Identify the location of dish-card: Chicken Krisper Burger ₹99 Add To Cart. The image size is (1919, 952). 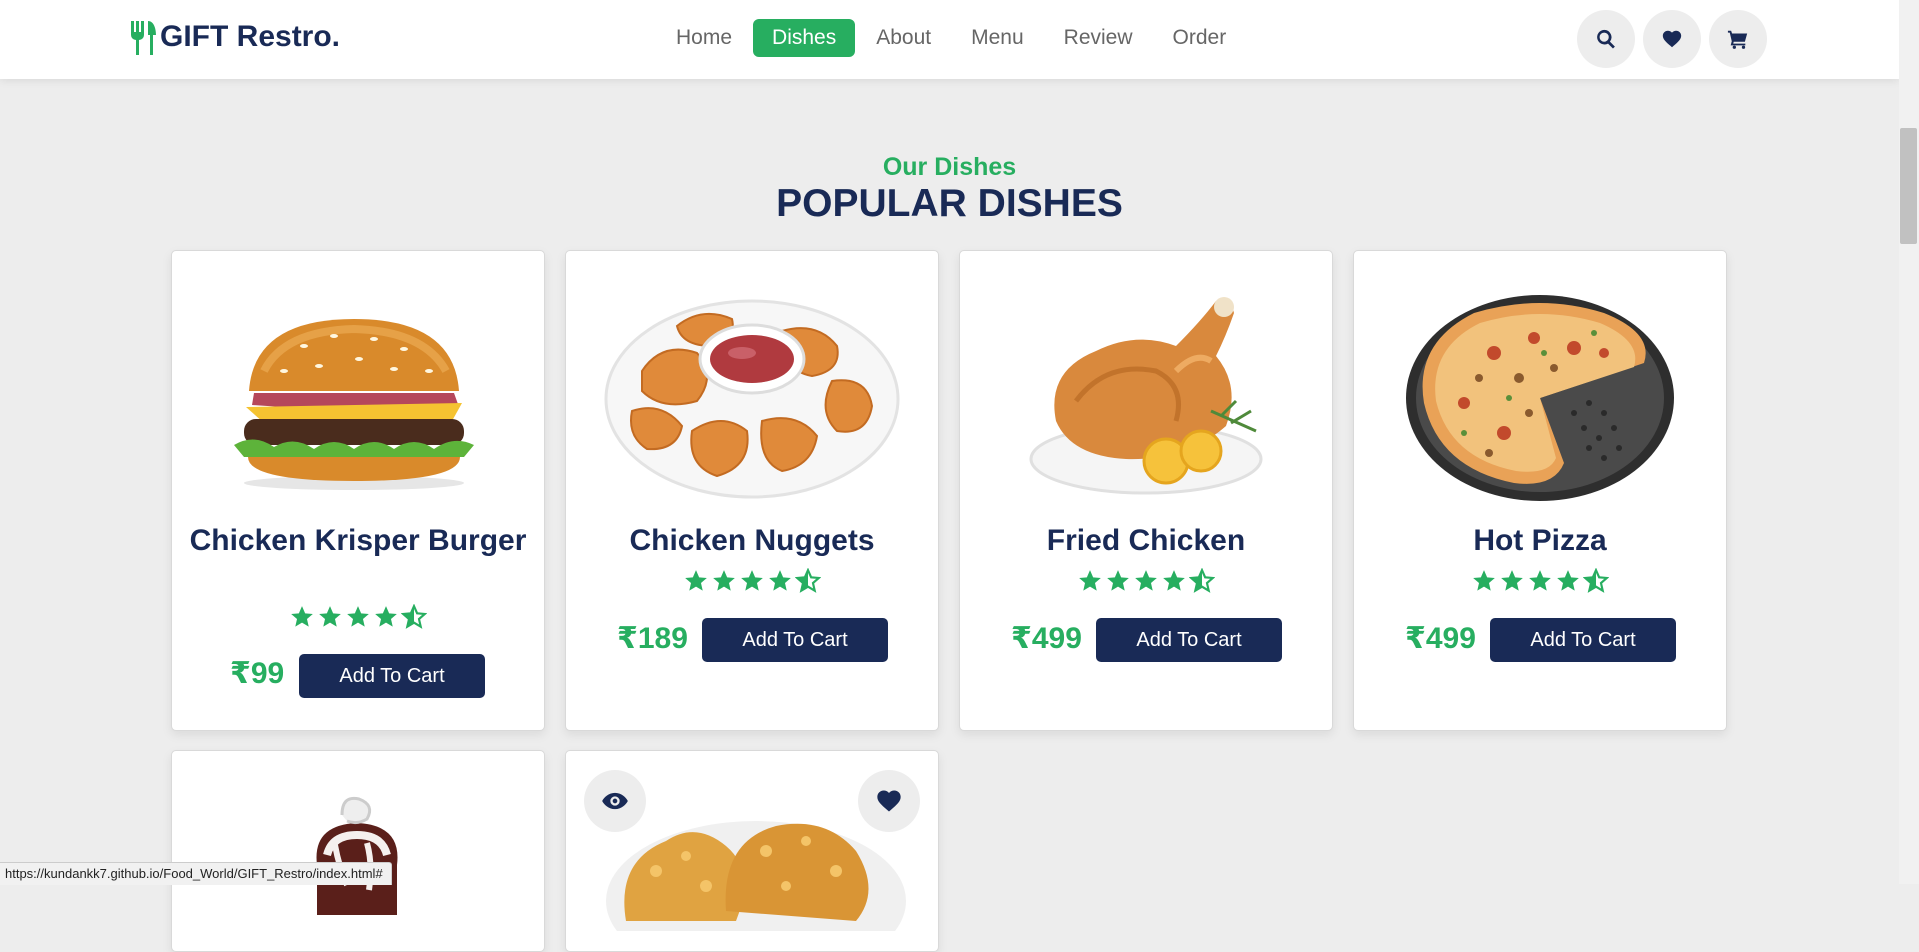
(358, 490).